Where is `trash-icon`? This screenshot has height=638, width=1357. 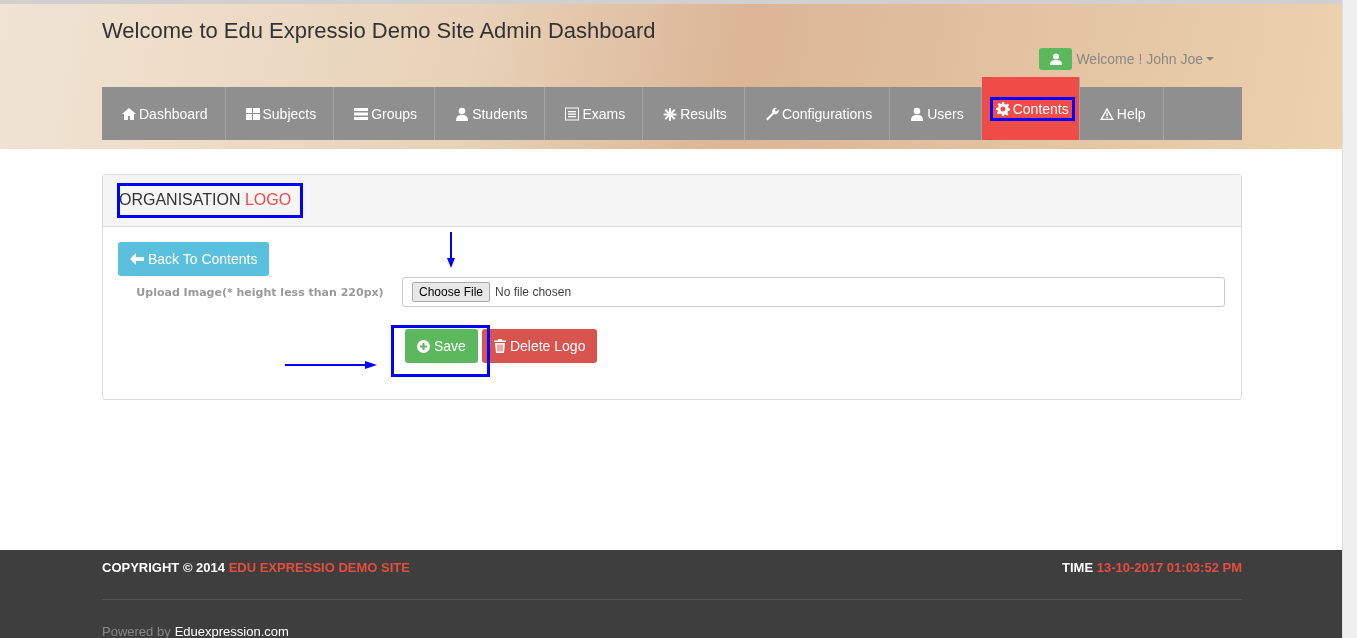 trash-icon is located at coordinates (499, 346).